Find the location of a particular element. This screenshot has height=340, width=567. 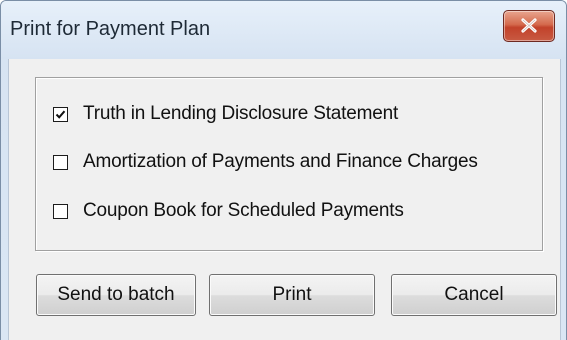

print-button: Print is located at coordinates (292, 295).